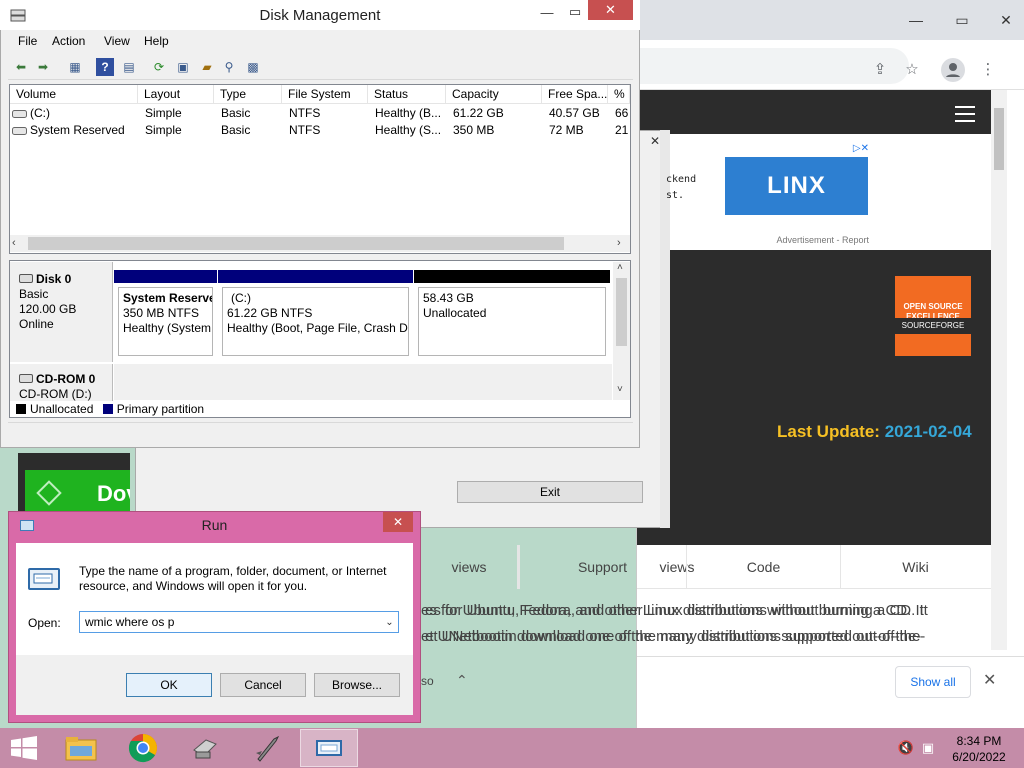 Image resolution: width=1024 pixels, height=768 pixels. What do you see at coordinates (169, 685) in the screenshot?
I see `ok-button: OK` at bounding box center [169, 685].